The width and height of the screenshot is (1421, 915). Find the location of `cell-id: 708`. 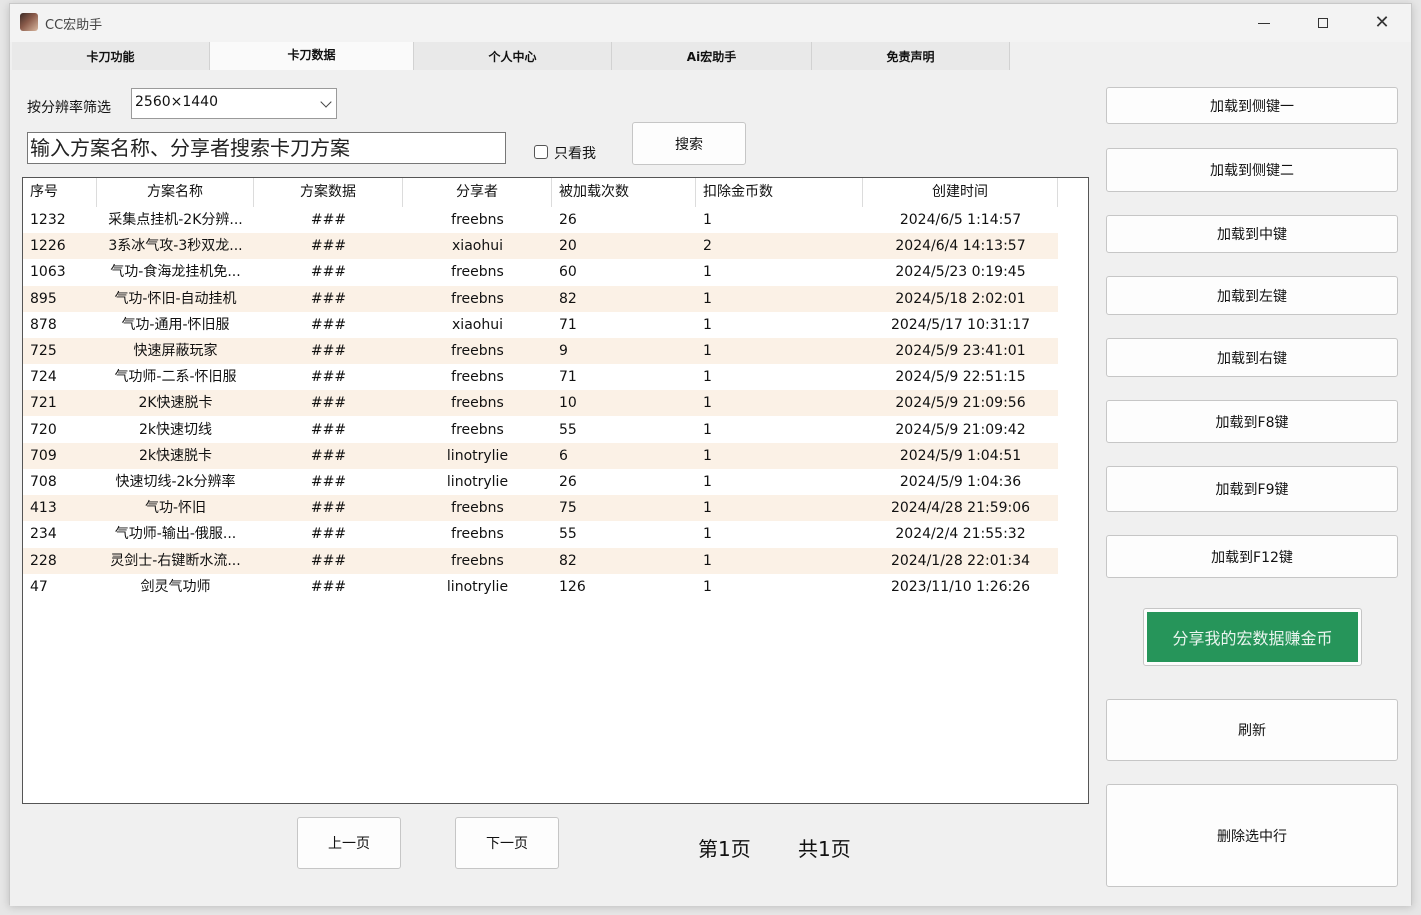

cell-id: 708 is located at coordinates (43, 482).